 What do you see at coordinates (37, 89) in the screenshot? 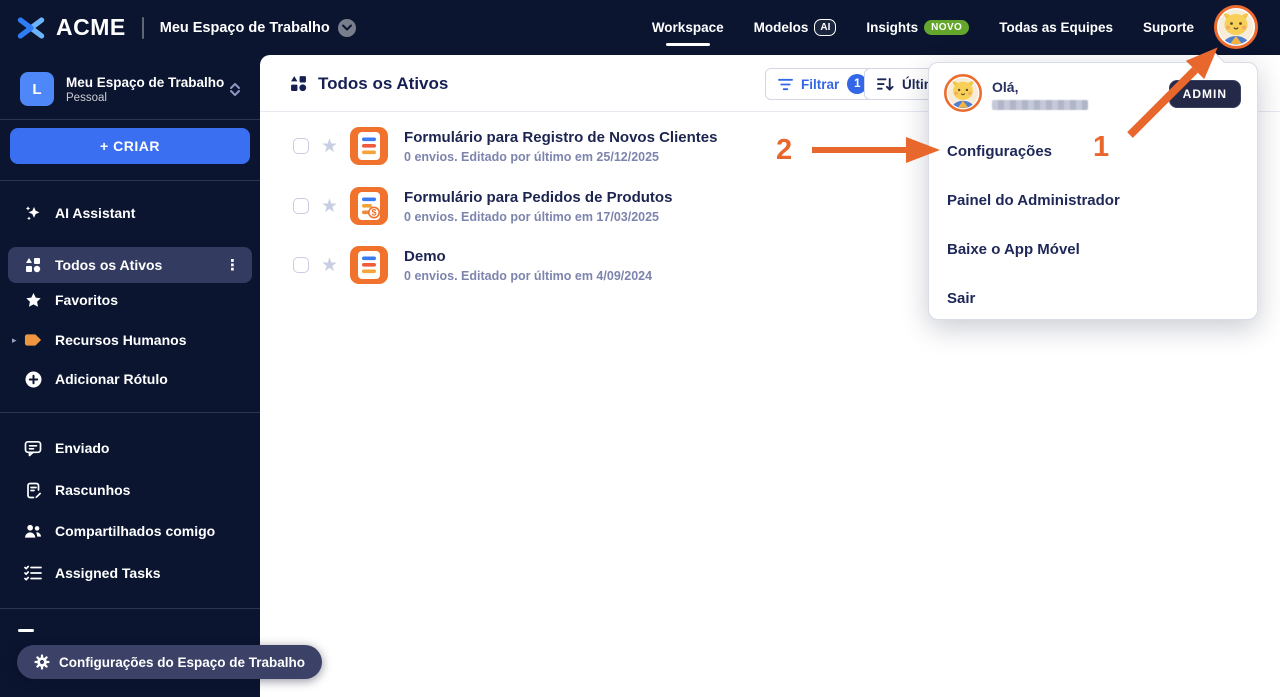
I see `workspace-avatar: L` at bounding box center [37, 89].